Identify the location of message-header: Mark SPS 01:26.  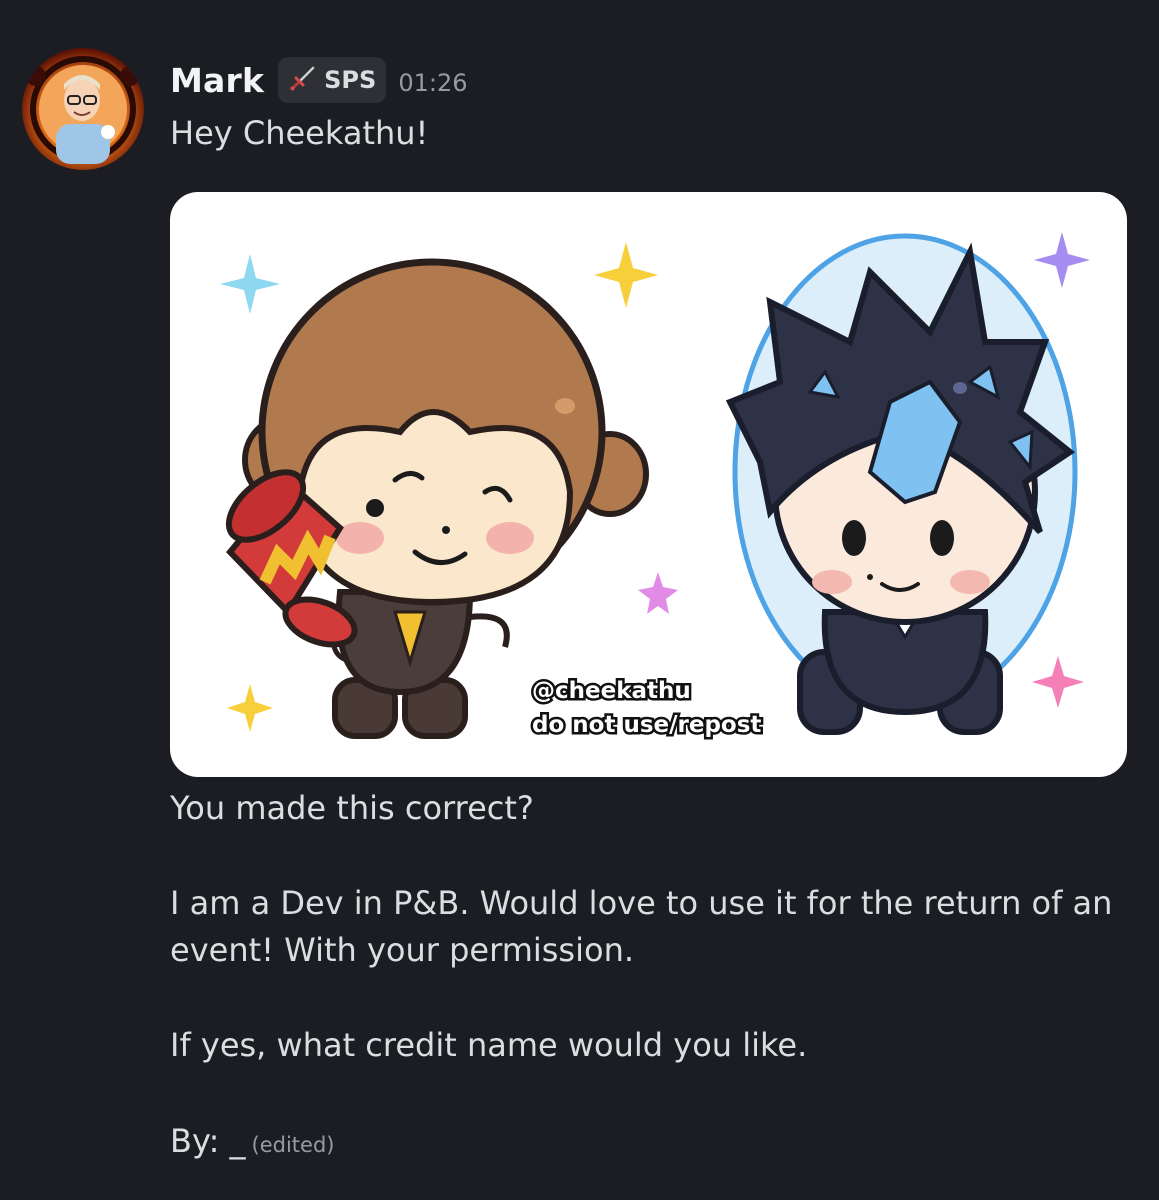
(318, 80).